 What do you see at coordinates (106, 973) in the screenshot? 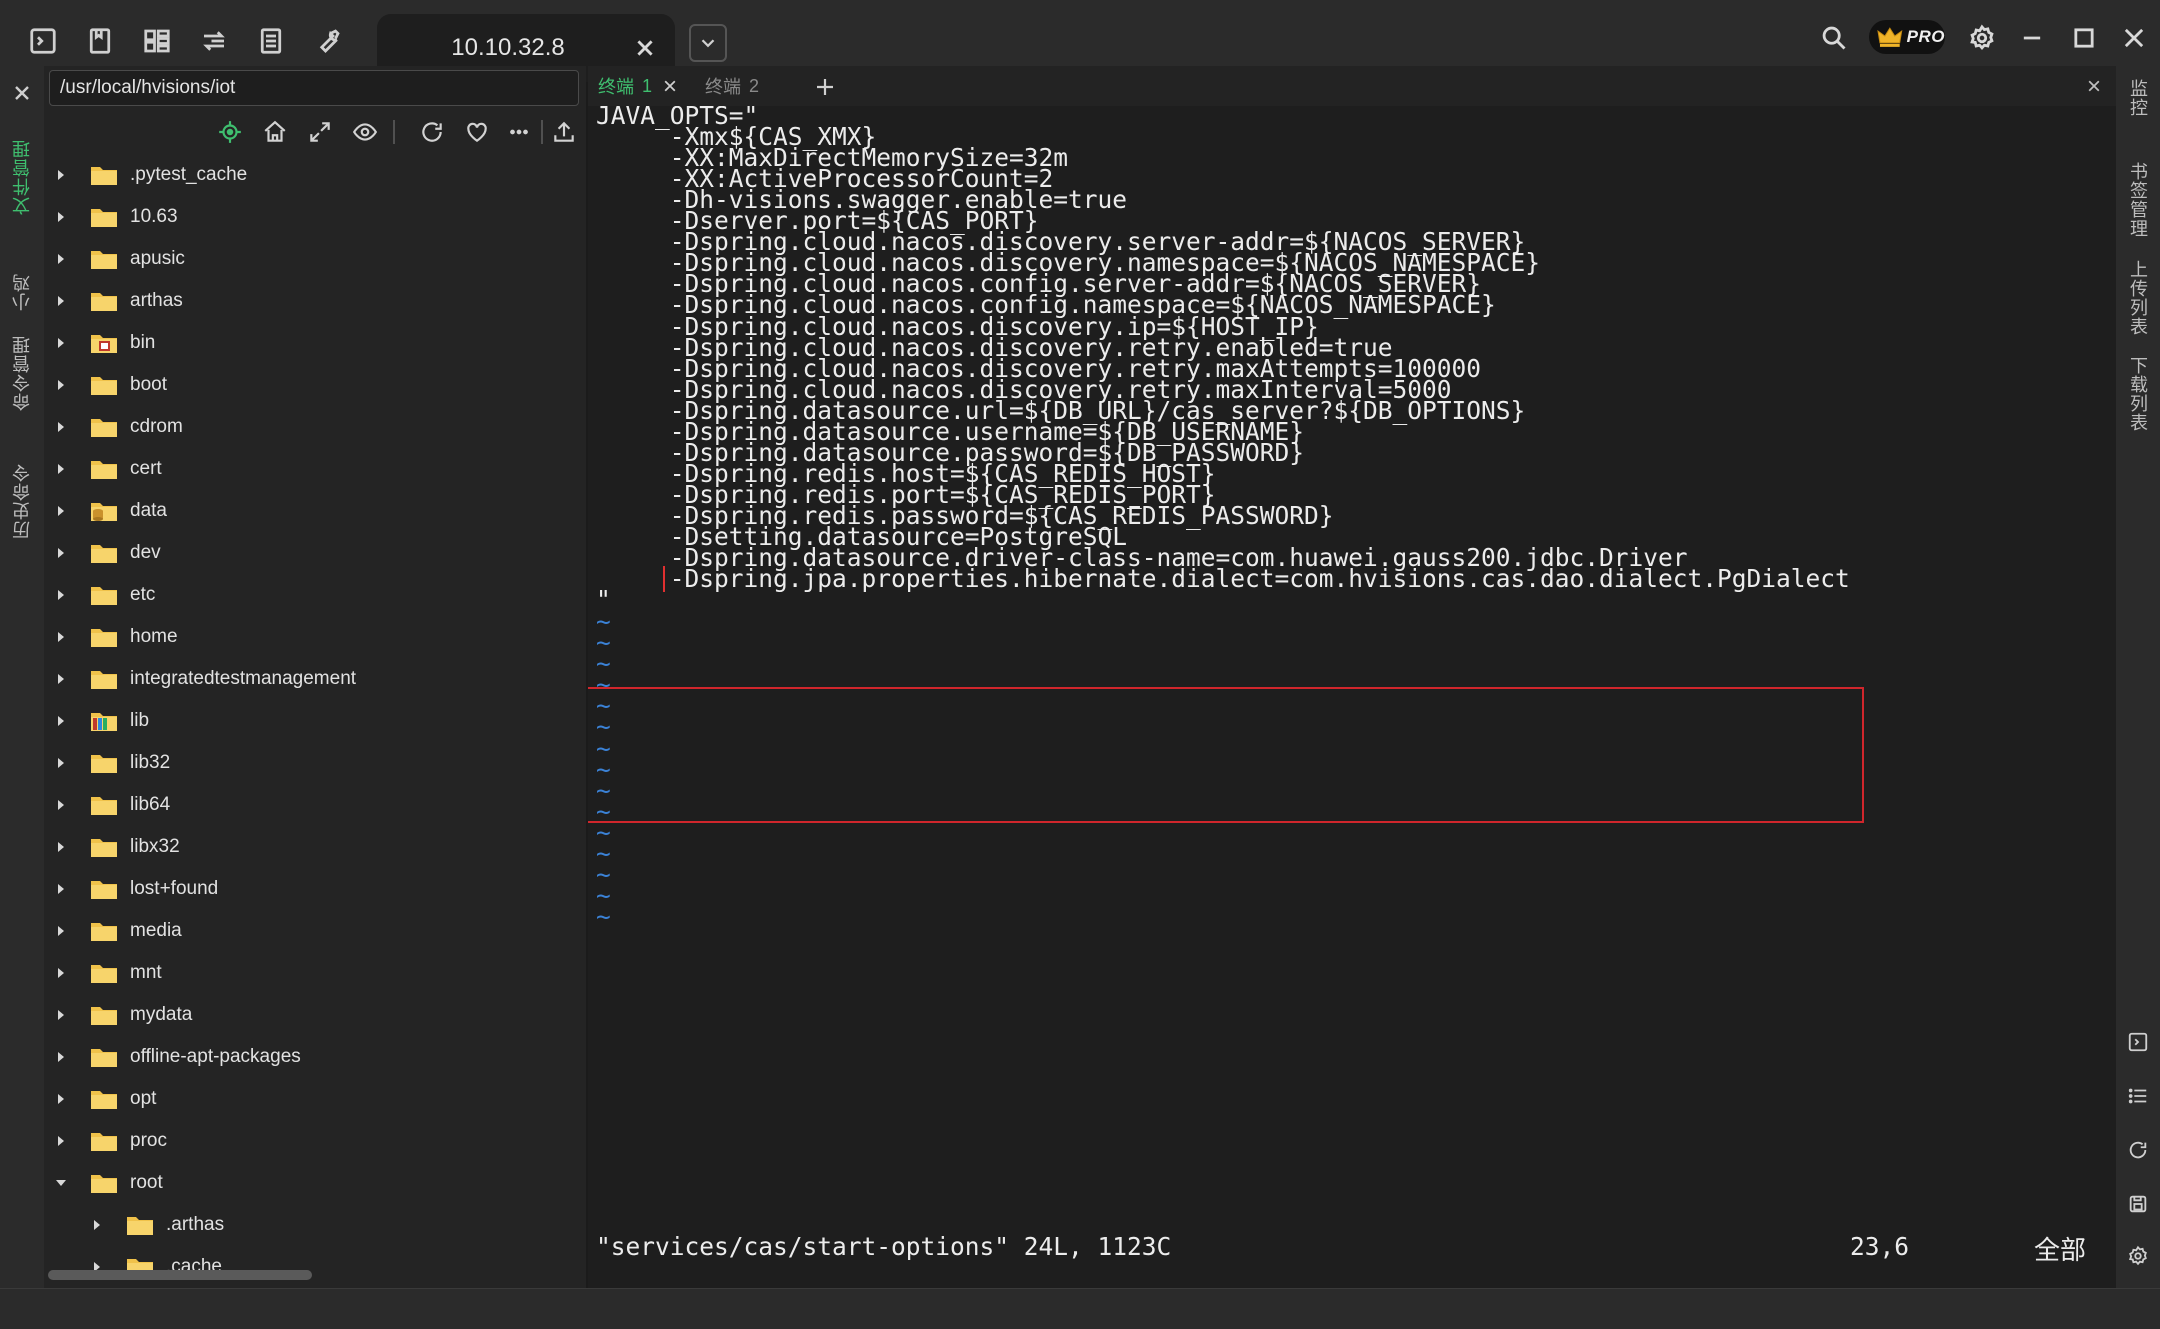
I see `tree-item: mnt` at bounding box center [106, 973].